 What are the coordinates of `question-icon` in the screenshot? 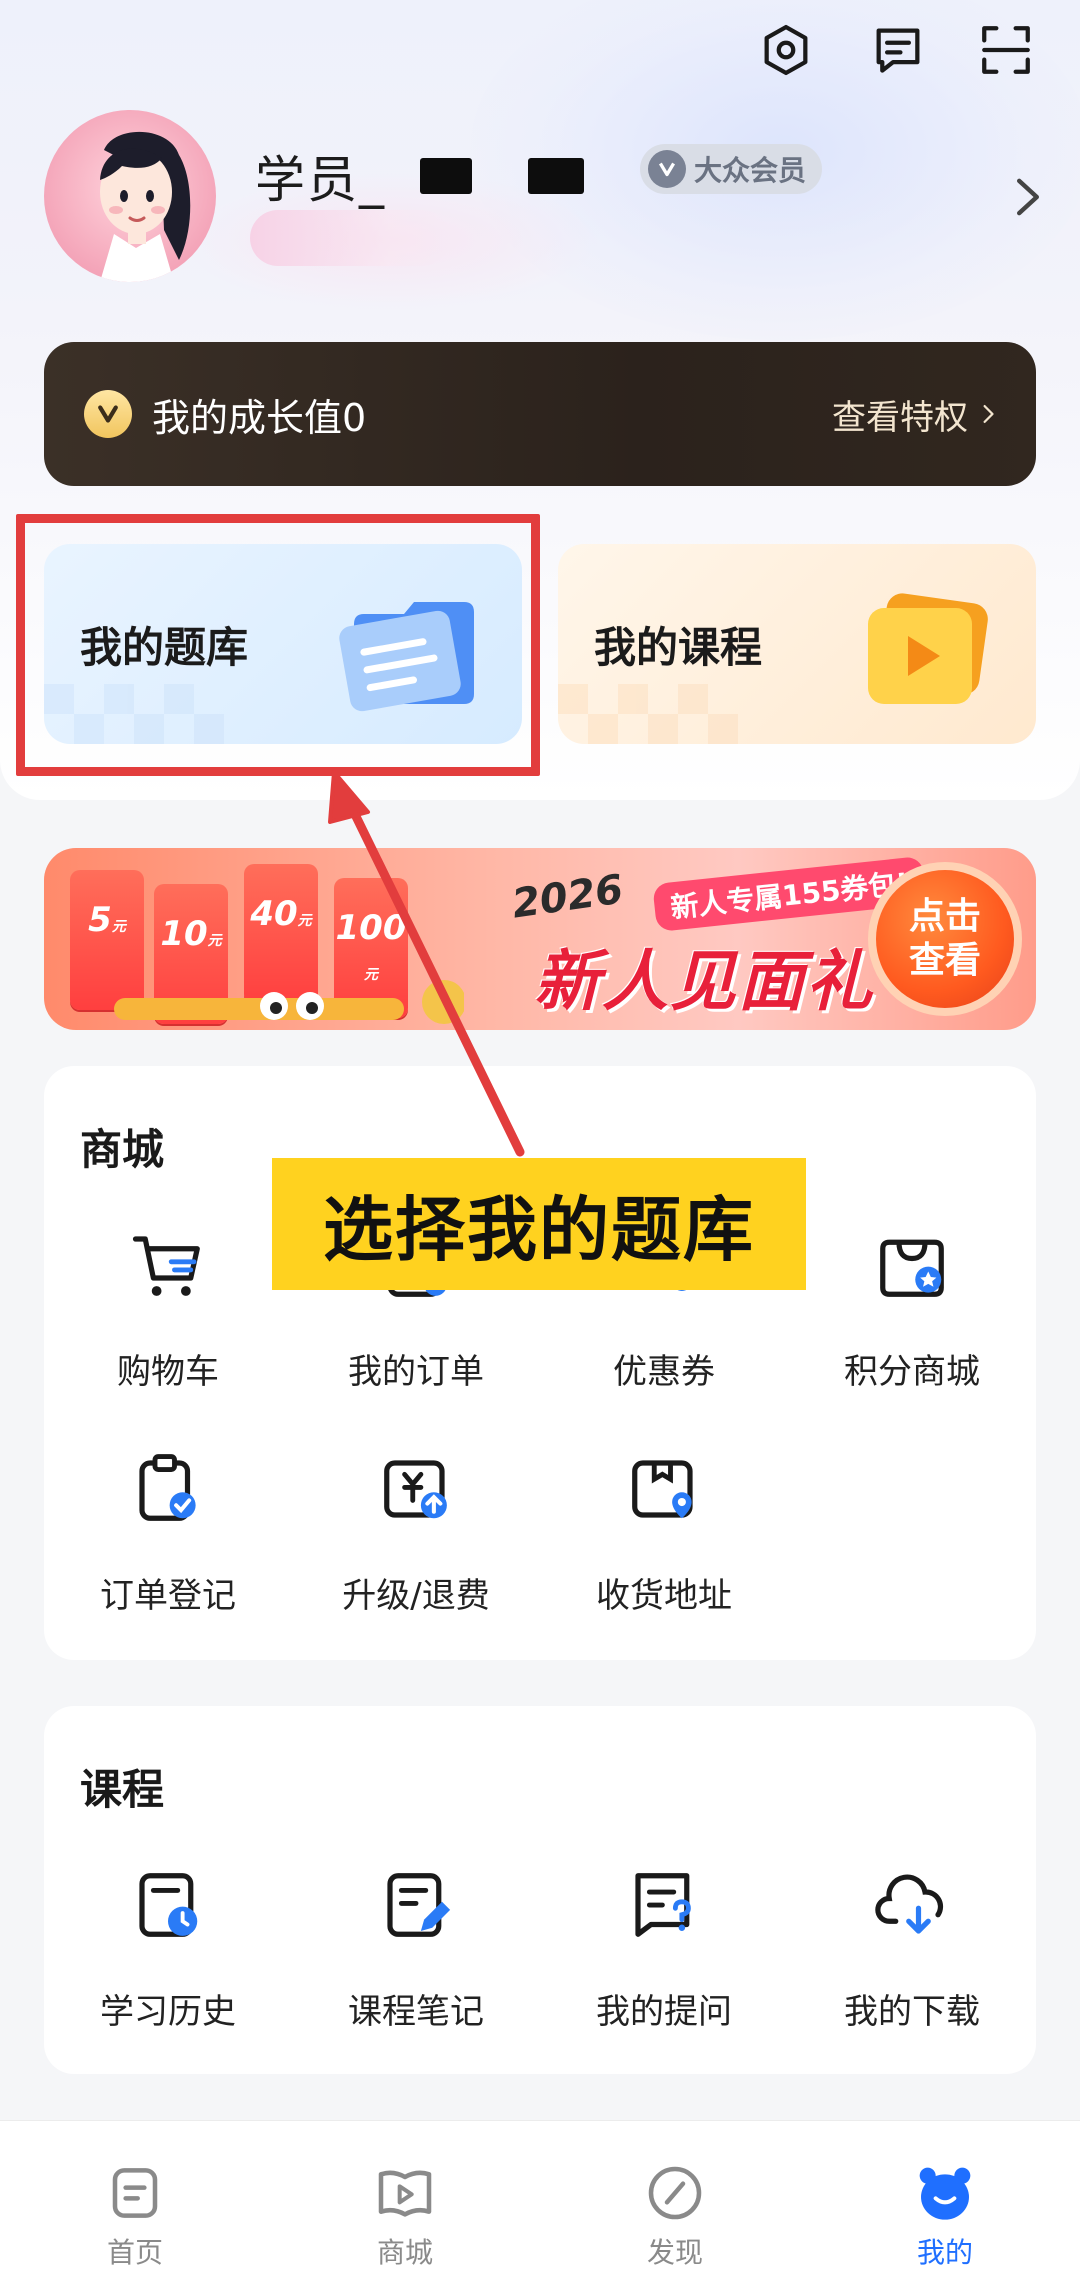 It's located at (663, 1905).